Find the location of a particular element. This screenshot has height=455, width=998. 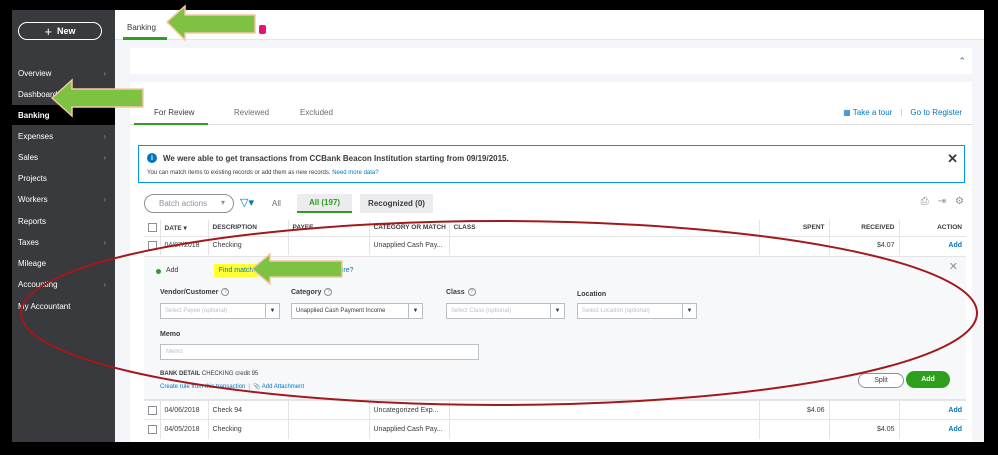

memo-input: Memo is located at coordinates (319, 352).